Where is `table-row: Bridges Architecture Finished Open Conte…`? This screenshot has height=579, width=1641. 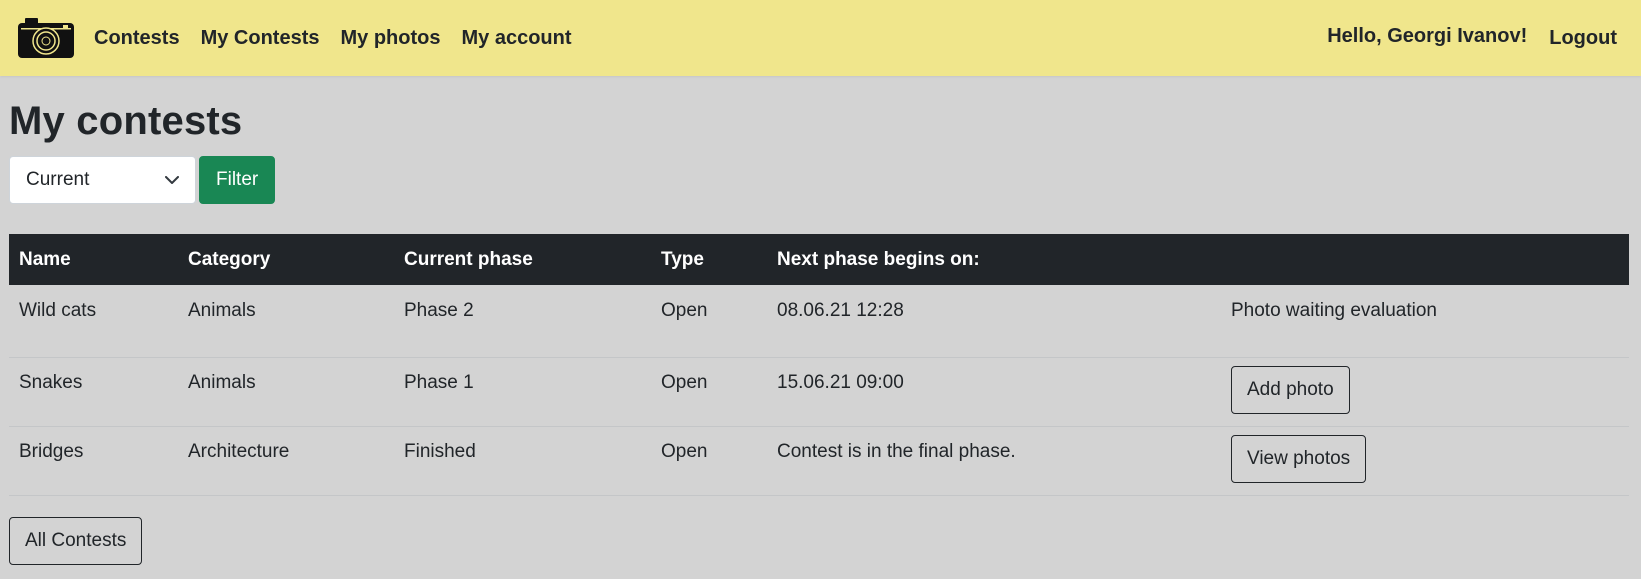
table-row: Bridges Architecture Finished Open Conte… is located at coordinates (819, 461).